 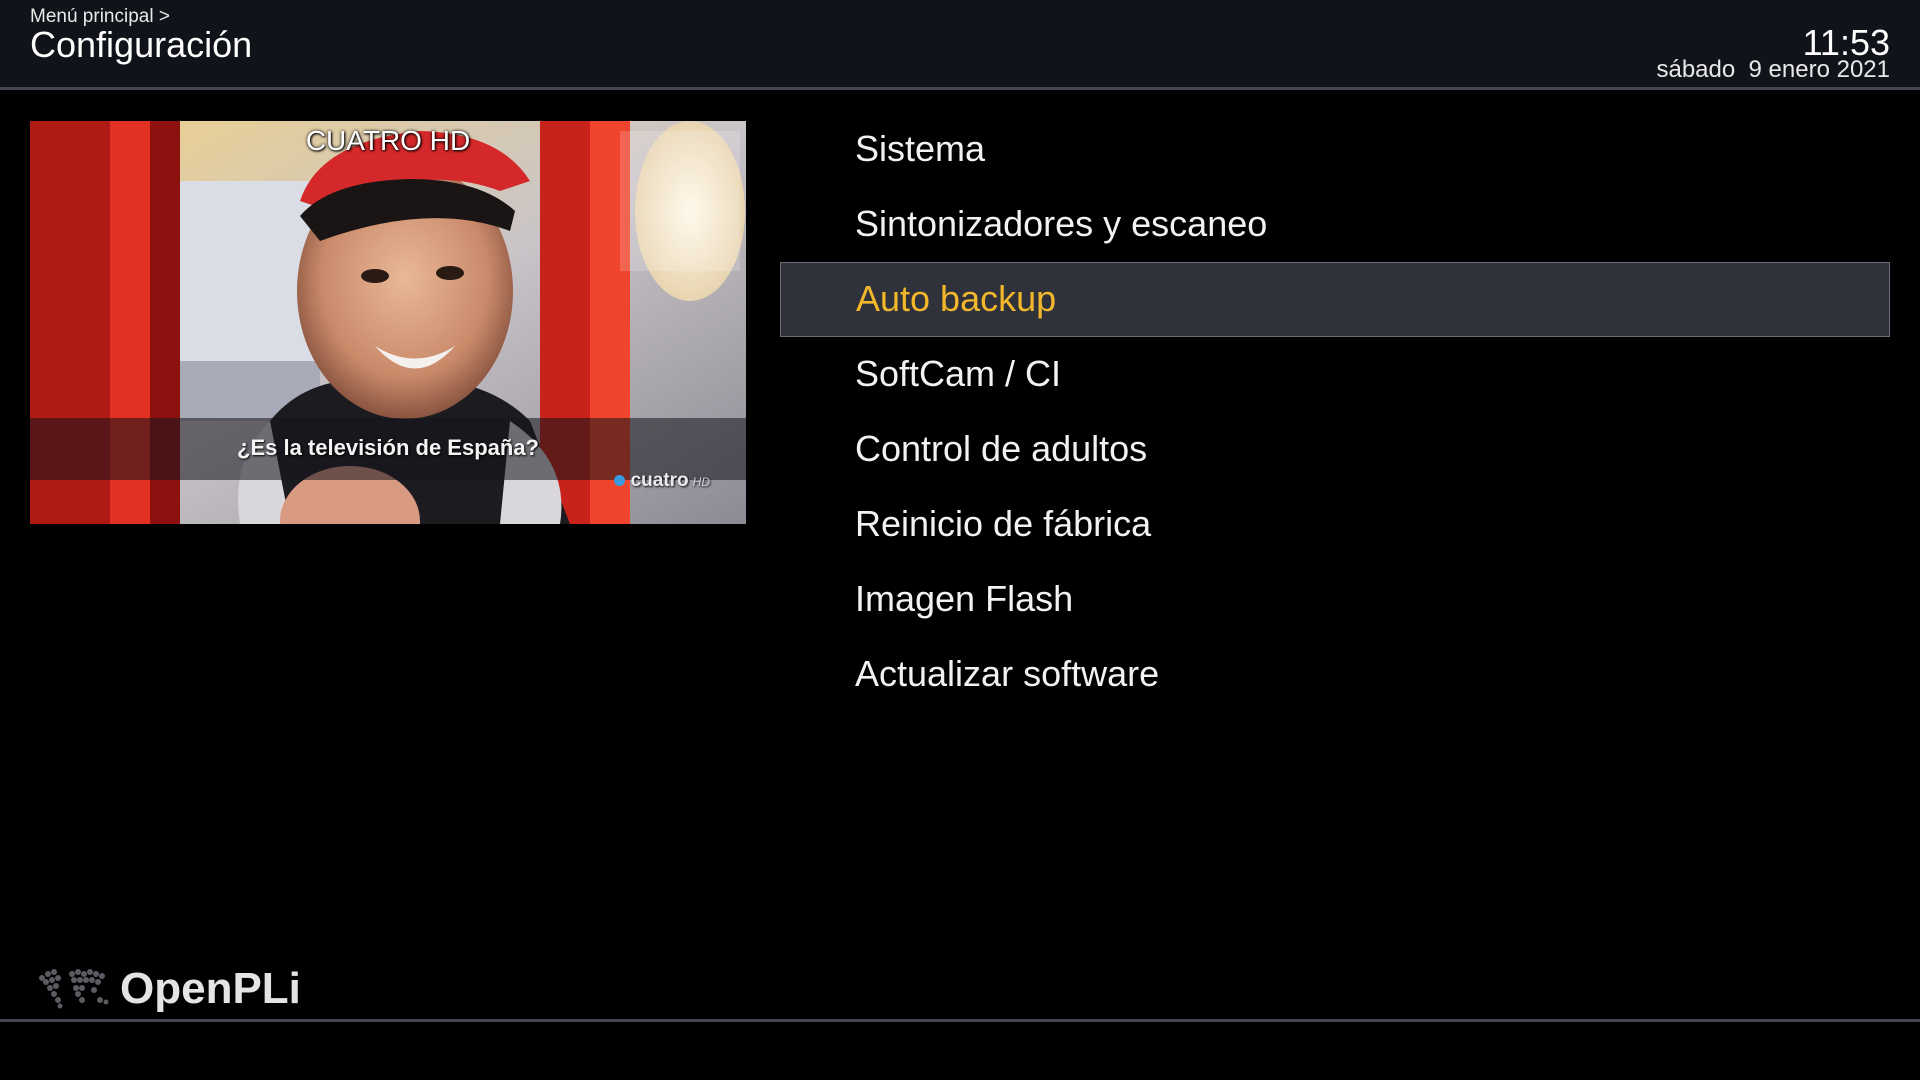 I want to click on openpli-logo: OpenPLi, so click(x=166, y=990).